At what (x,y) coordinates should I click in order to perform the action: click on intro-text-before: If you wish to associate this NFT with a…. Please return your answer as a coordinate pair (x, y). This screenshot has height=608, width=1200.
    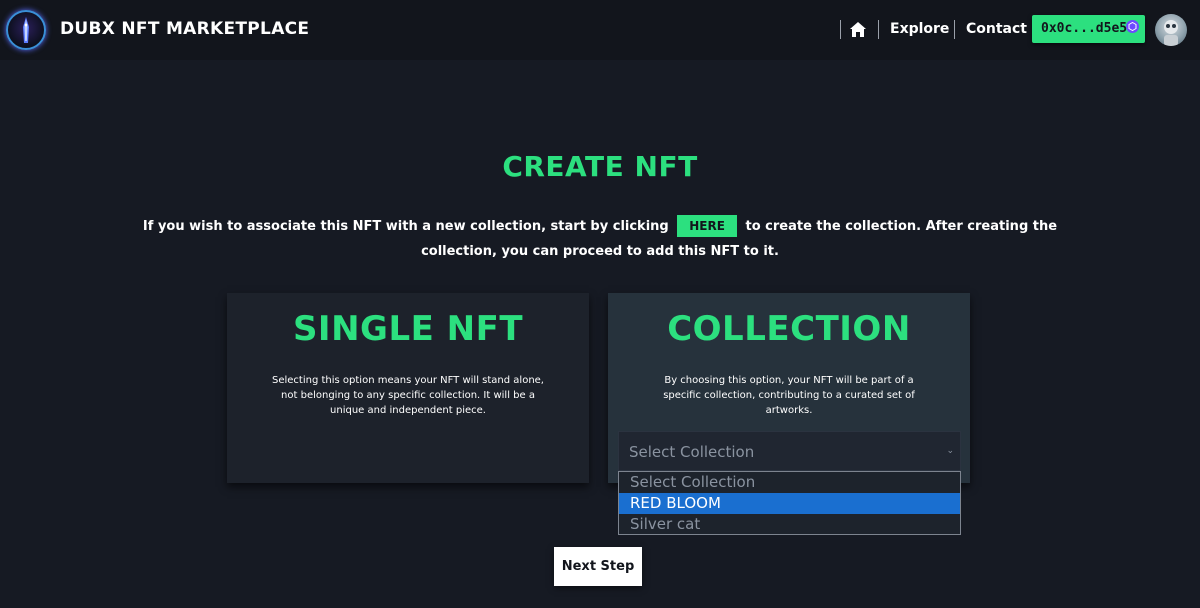
    Looking at the image, I should click on (405, 226).